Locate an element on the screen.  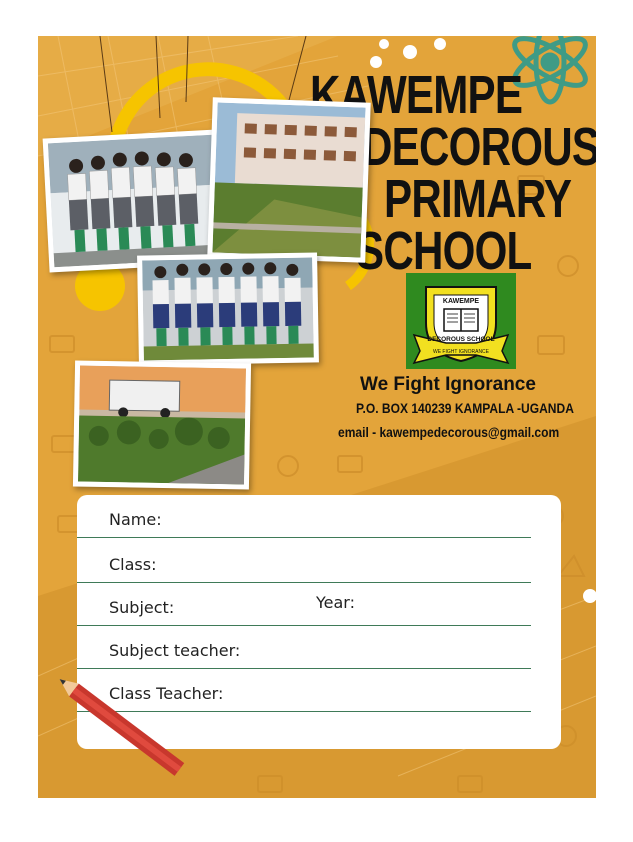
class-label: Class: is located at coordinates (133, 564).